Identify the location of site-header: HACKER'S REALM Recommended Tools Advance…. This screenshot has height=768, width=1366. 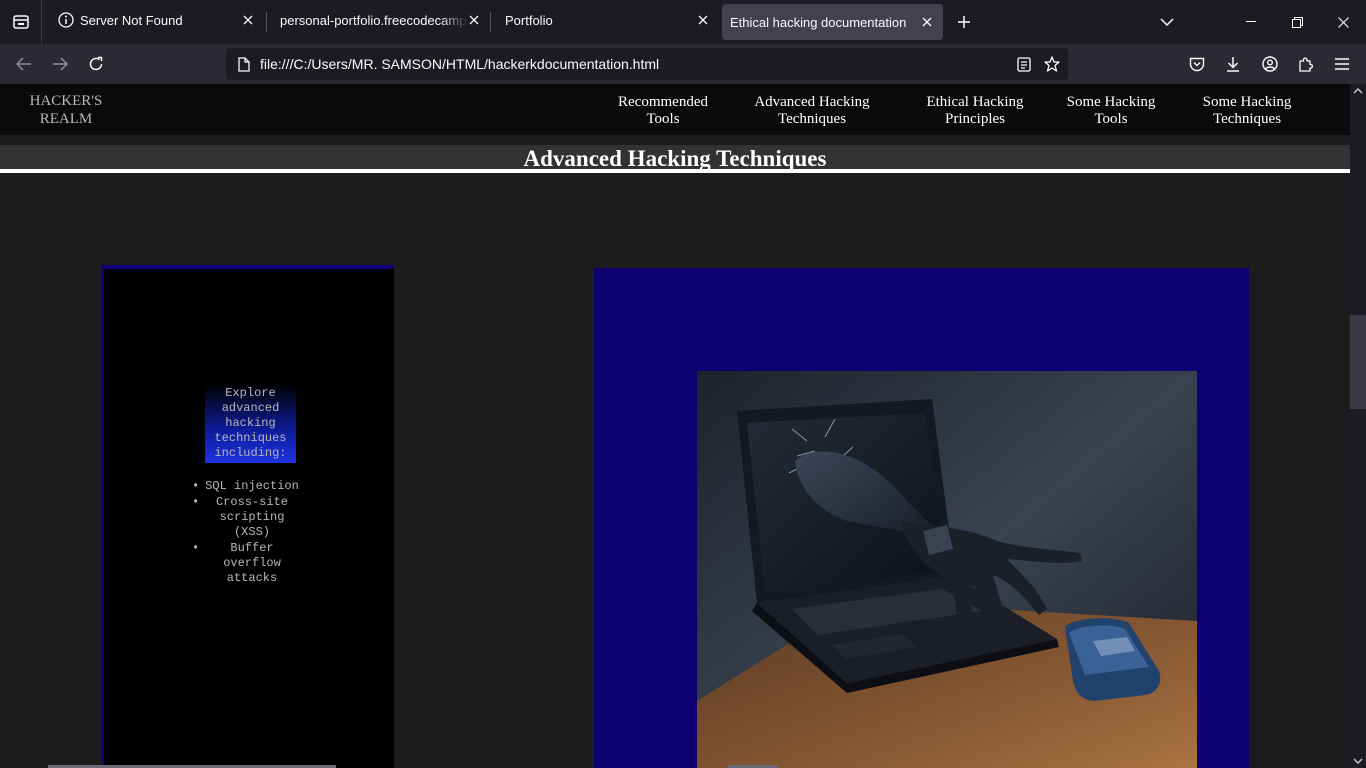
(675, 109).